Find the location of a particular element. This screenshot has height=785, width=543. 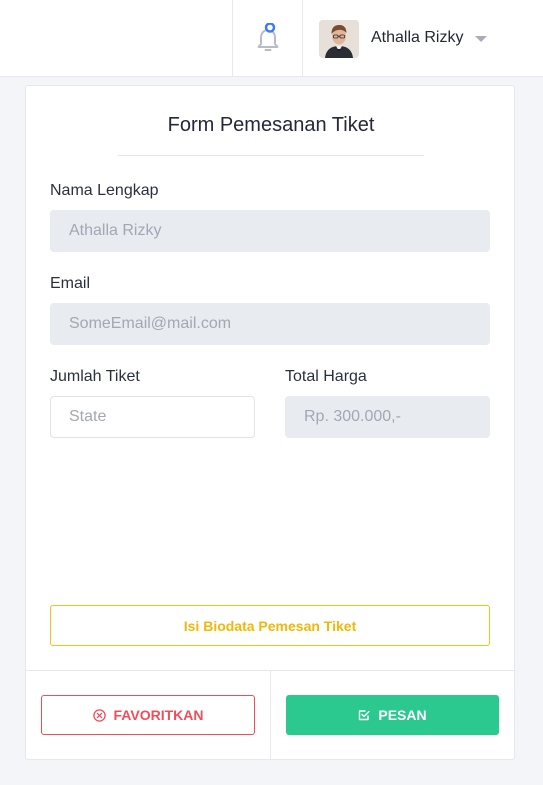

check-square-icon is located at coordinates (365, 715).